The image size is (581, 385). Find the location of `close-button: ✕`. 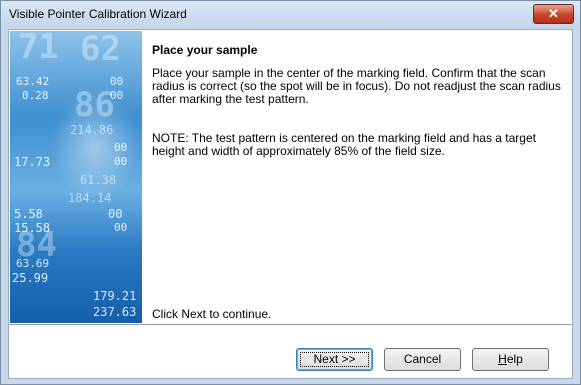

close-button: ✕ is located at coordinates (553, 14).